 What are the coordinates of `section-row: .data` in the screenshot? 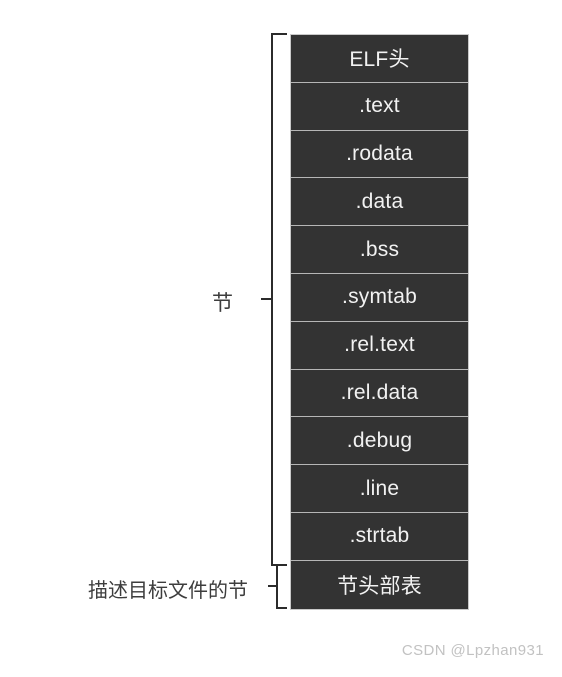 It's located at (379, 202).